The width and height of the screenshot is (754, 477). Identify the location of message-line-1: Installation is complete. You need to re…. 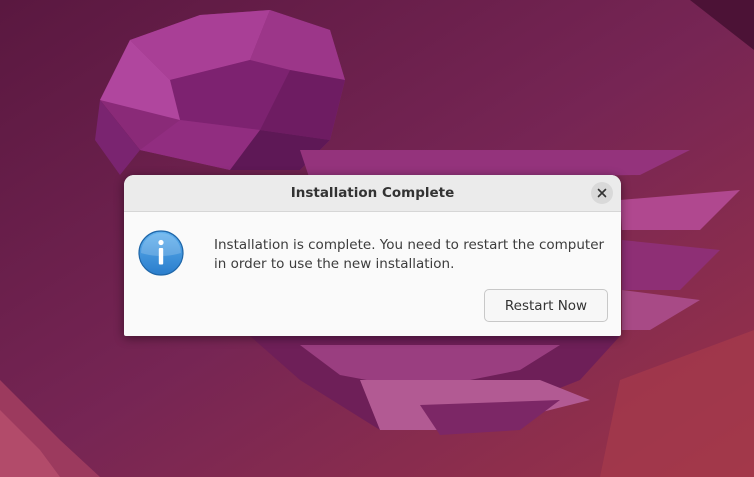
(409, 245).